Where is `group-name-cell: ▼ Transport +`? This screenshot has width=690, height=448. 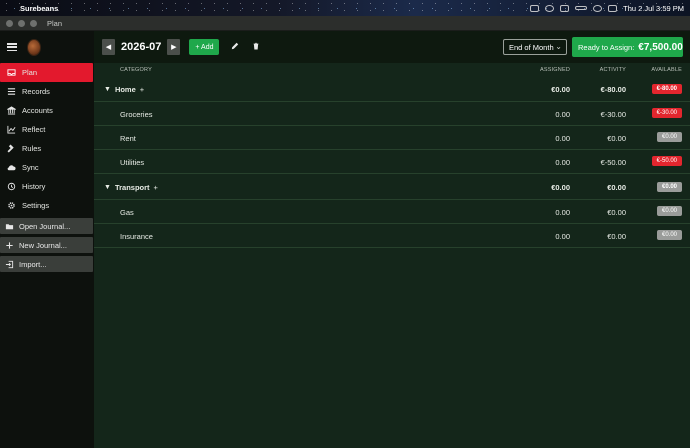
group-name-cell: ▼ Transport + is located at coordinates (131, 187).